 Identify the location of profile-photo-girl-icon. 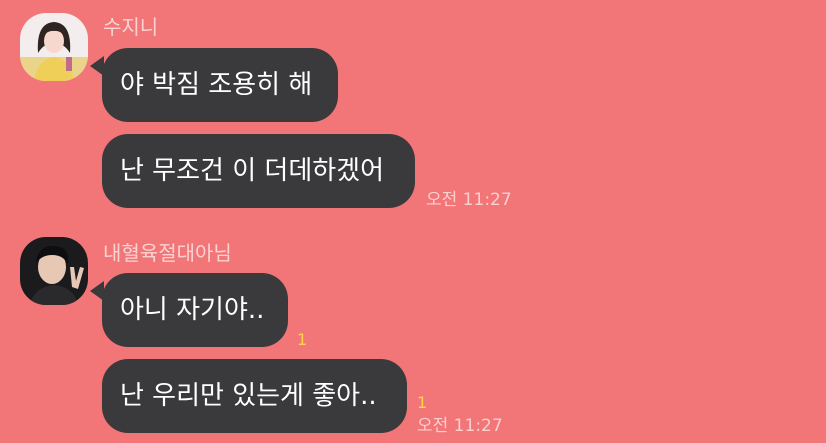
(54, 47).